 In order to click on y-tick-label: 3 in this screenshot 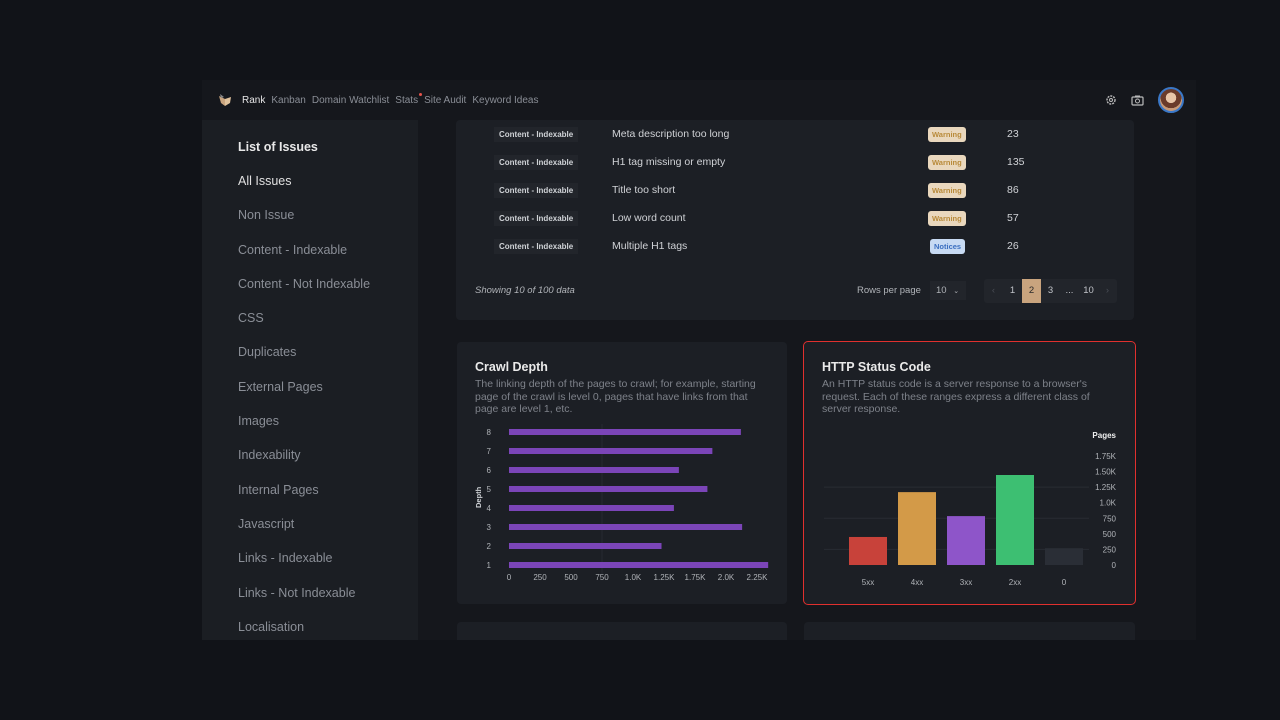, I will do `click(489, 527)`.